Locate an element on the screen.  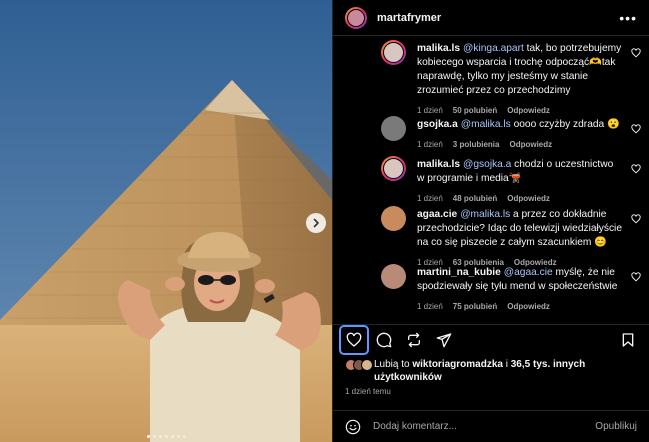
share-button is located at coordinates (444, 340).